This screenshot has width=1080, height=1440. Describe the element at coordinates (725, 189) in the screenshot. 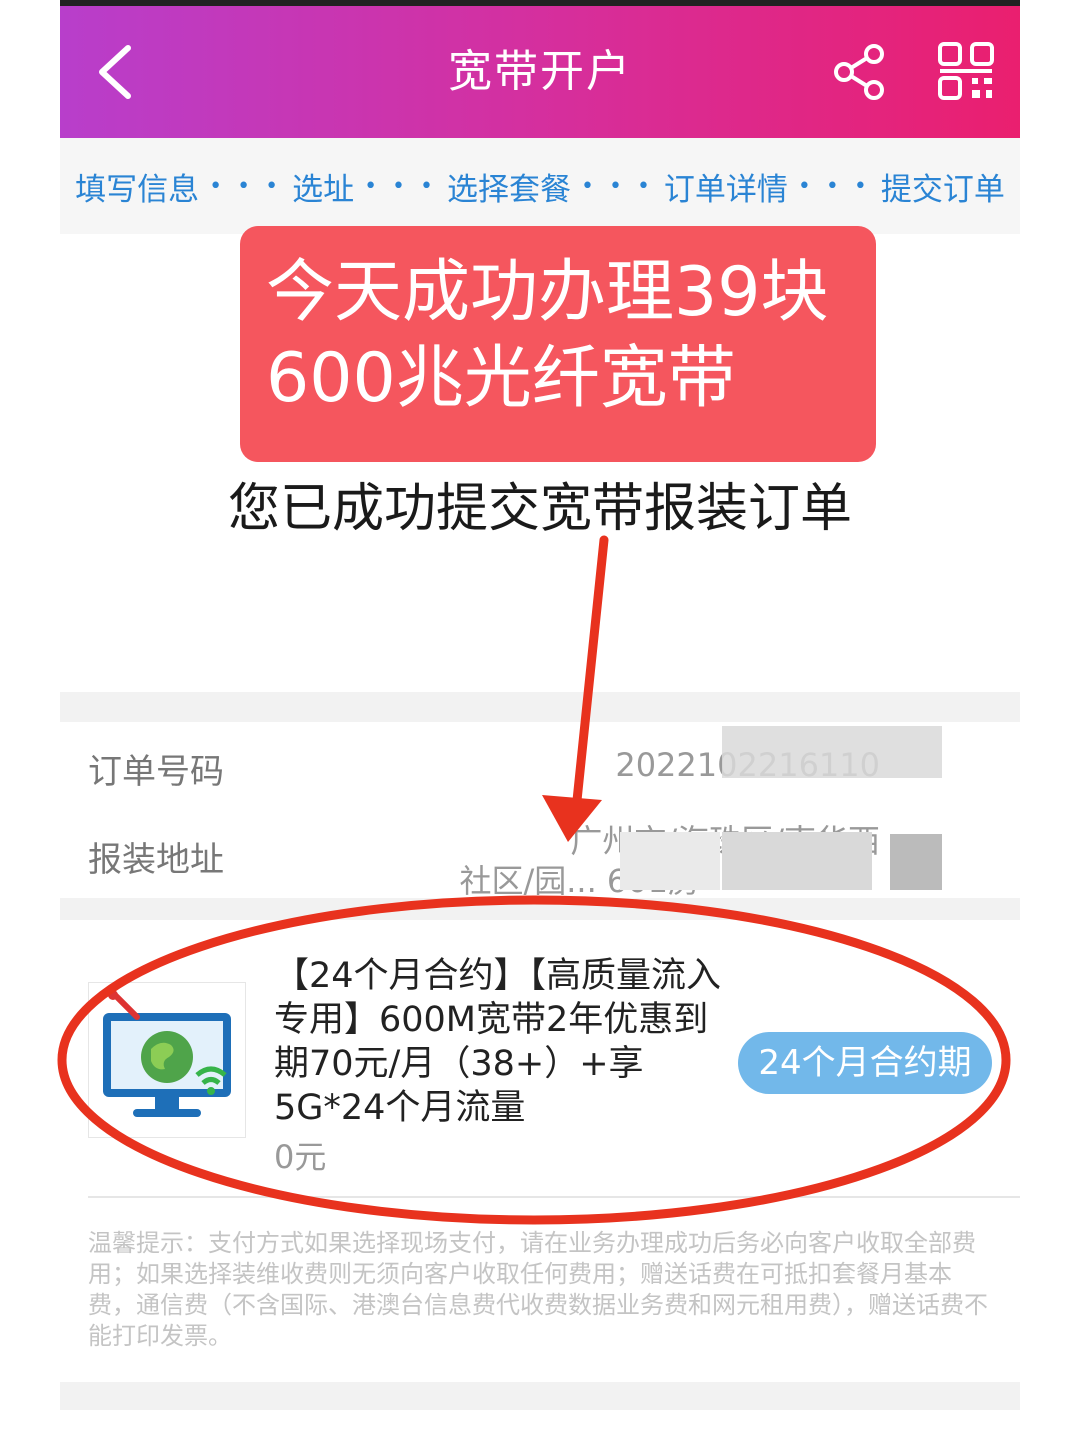

I see `step-order-details: 订单详情` at that location.